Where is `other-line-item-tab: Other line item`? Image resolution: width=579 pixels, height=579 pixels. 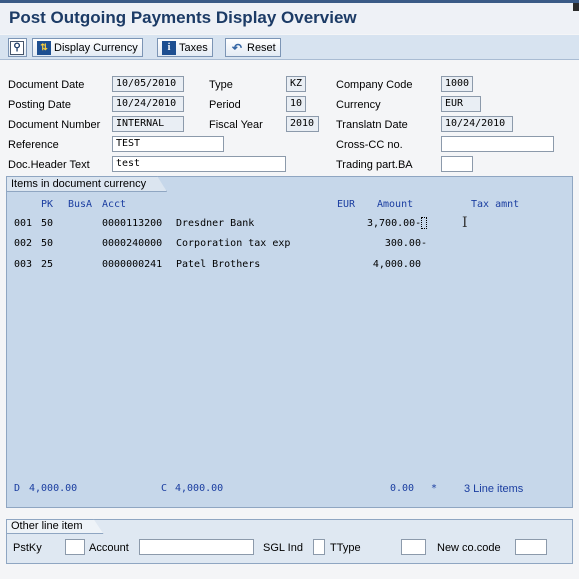
other-line-item-tab: Other line item is located at coordinates (55, 526).